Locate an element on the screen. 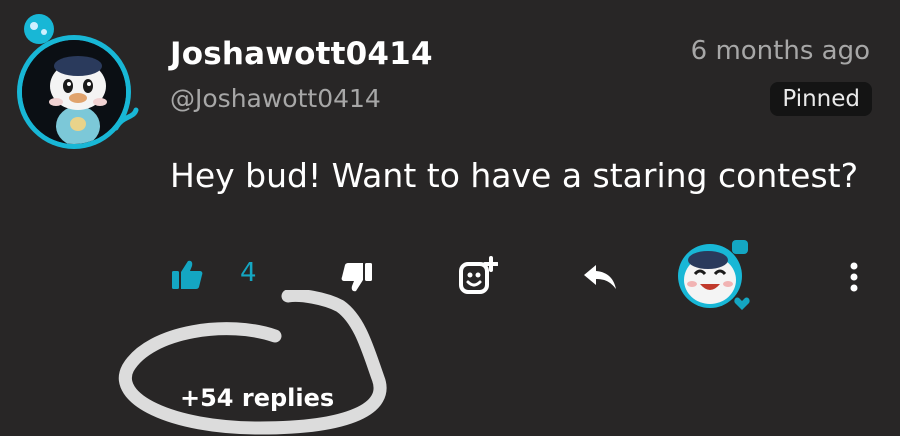 This screenshot has width=900, height=436. tail-decoration-icon is located at coordinates (126, 119).